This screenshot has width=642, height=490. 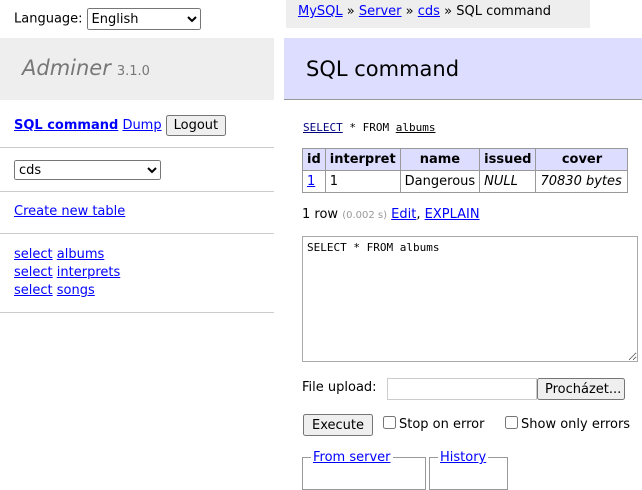 I want to click on stop-on-error-checkbox: Stop on error, so click(x=433, y=424).